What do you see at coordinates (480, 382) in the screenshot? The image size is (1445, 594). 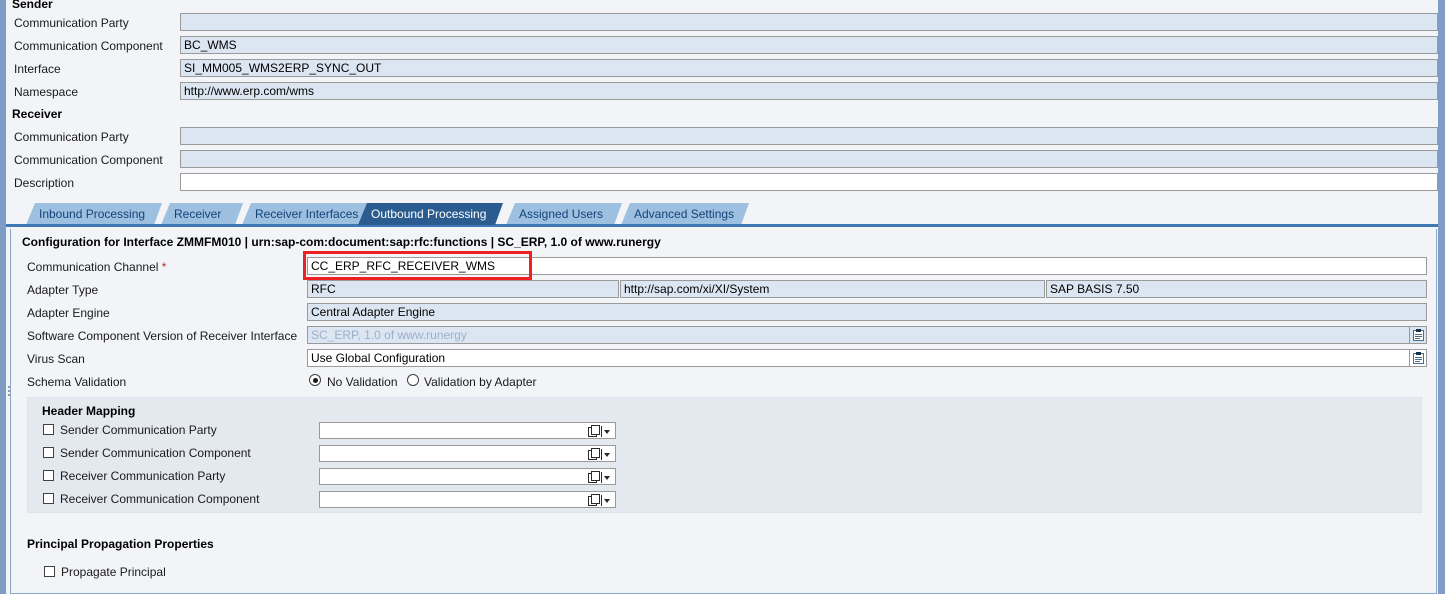 I see `radio-validation-by-adapter-label: Validation by Adapter` at bounding box center [480, 382].